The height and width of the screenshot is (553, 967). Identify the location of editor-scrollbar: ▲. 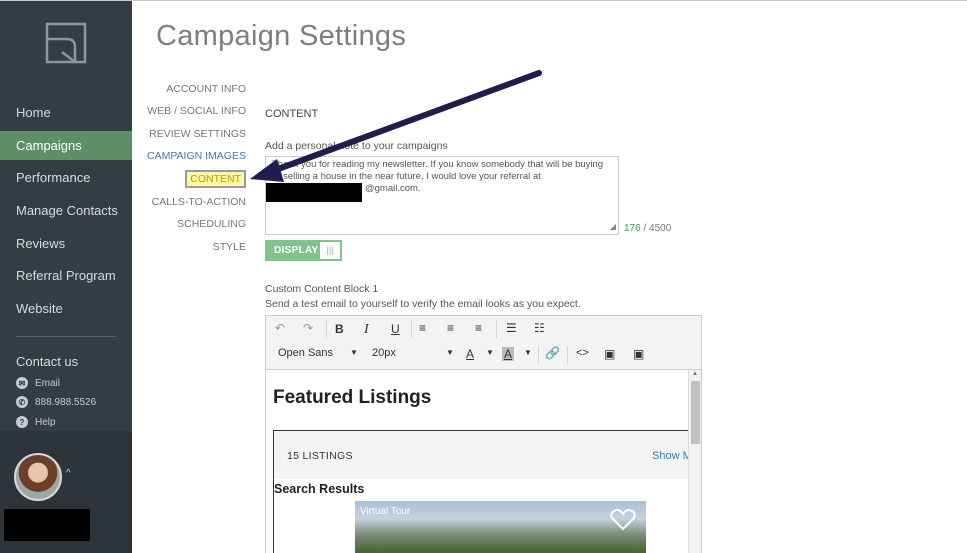
(694, 461).